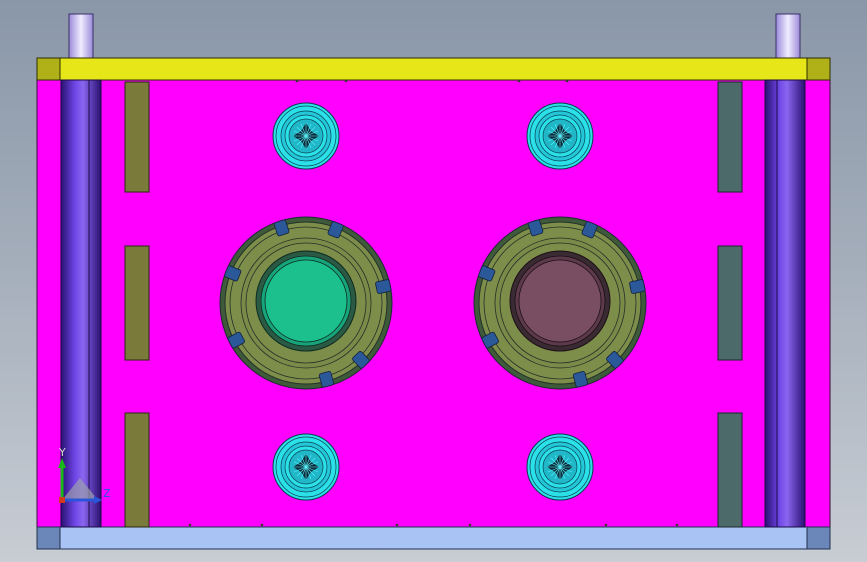 The height and width of the screenshot is (562, 867). I want to click on screw-bottom-right, so click(560, 467).